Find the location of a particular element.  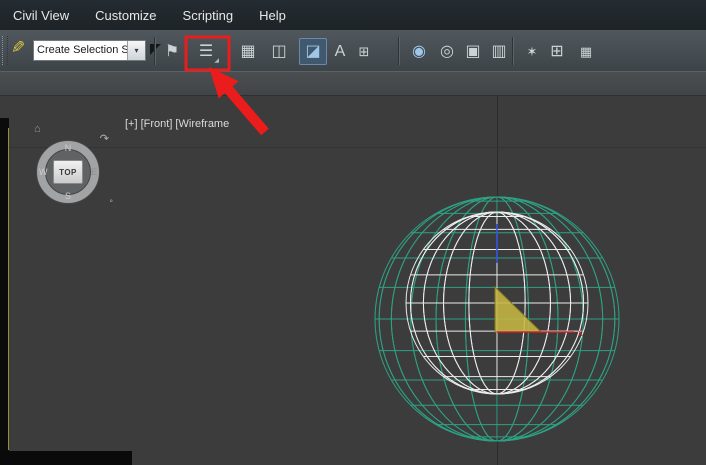

layer-manager-icon: ☰ is located at coordinates (206, 51).